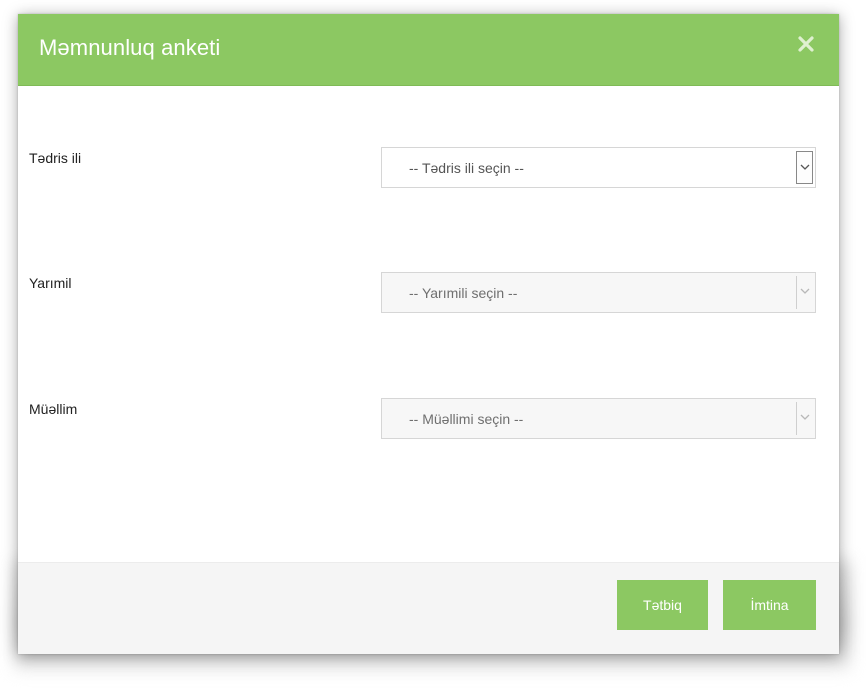 The height and width of the screenshot is (690, 866). What do you see at coordinates (130, 47) in the screenshot?
I see `modal-title: Məmnunluq anketi` at bounding box center [130, 47].